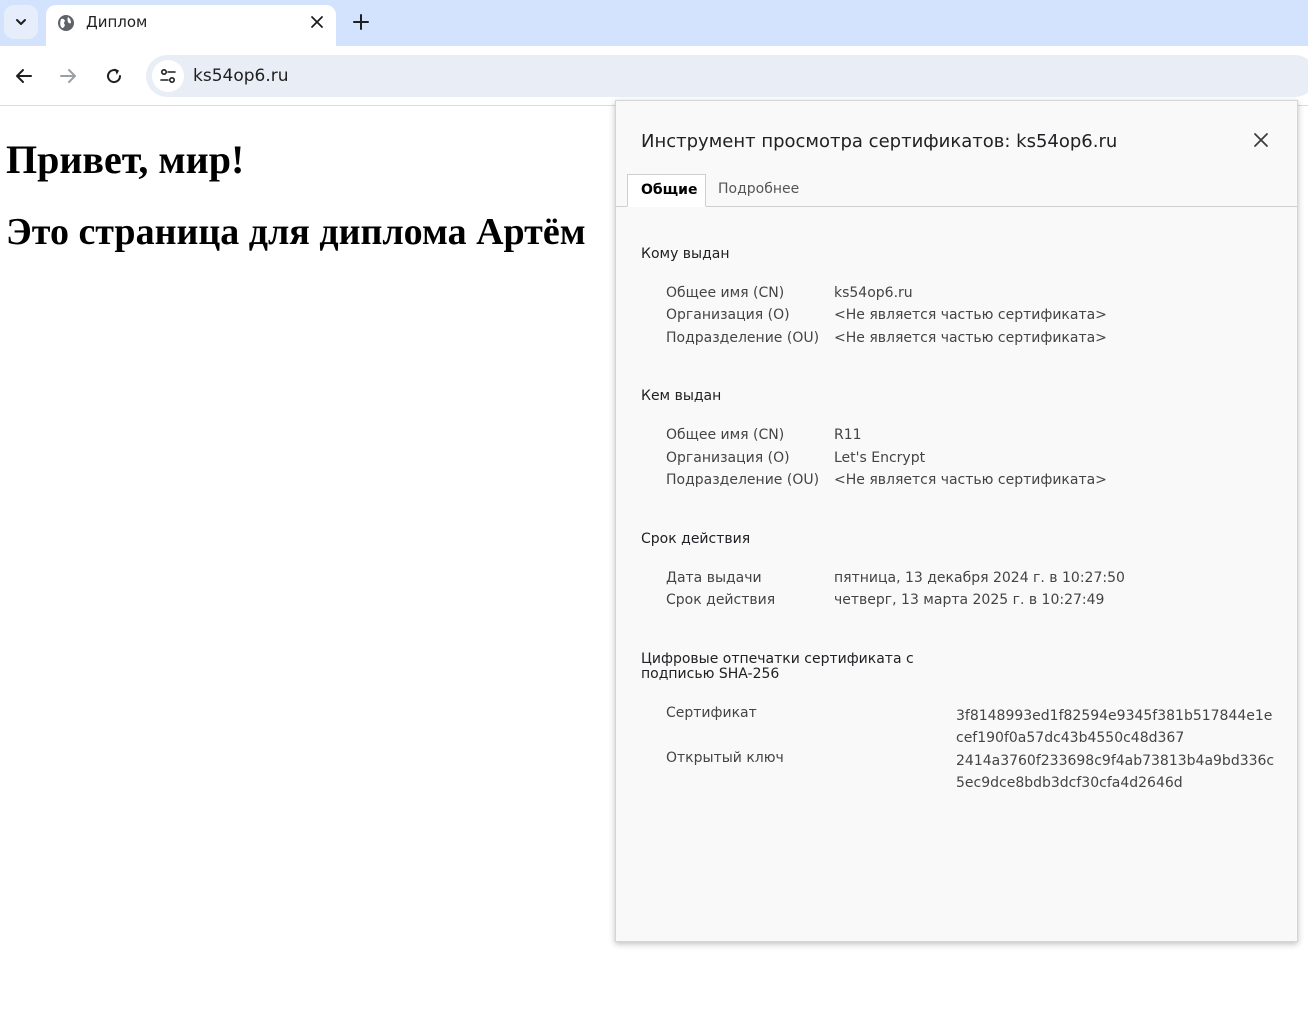 The width and height of the screenshot is (1308, 1012). I want to click on row-label: Дата выдачи, so click(714, 578).